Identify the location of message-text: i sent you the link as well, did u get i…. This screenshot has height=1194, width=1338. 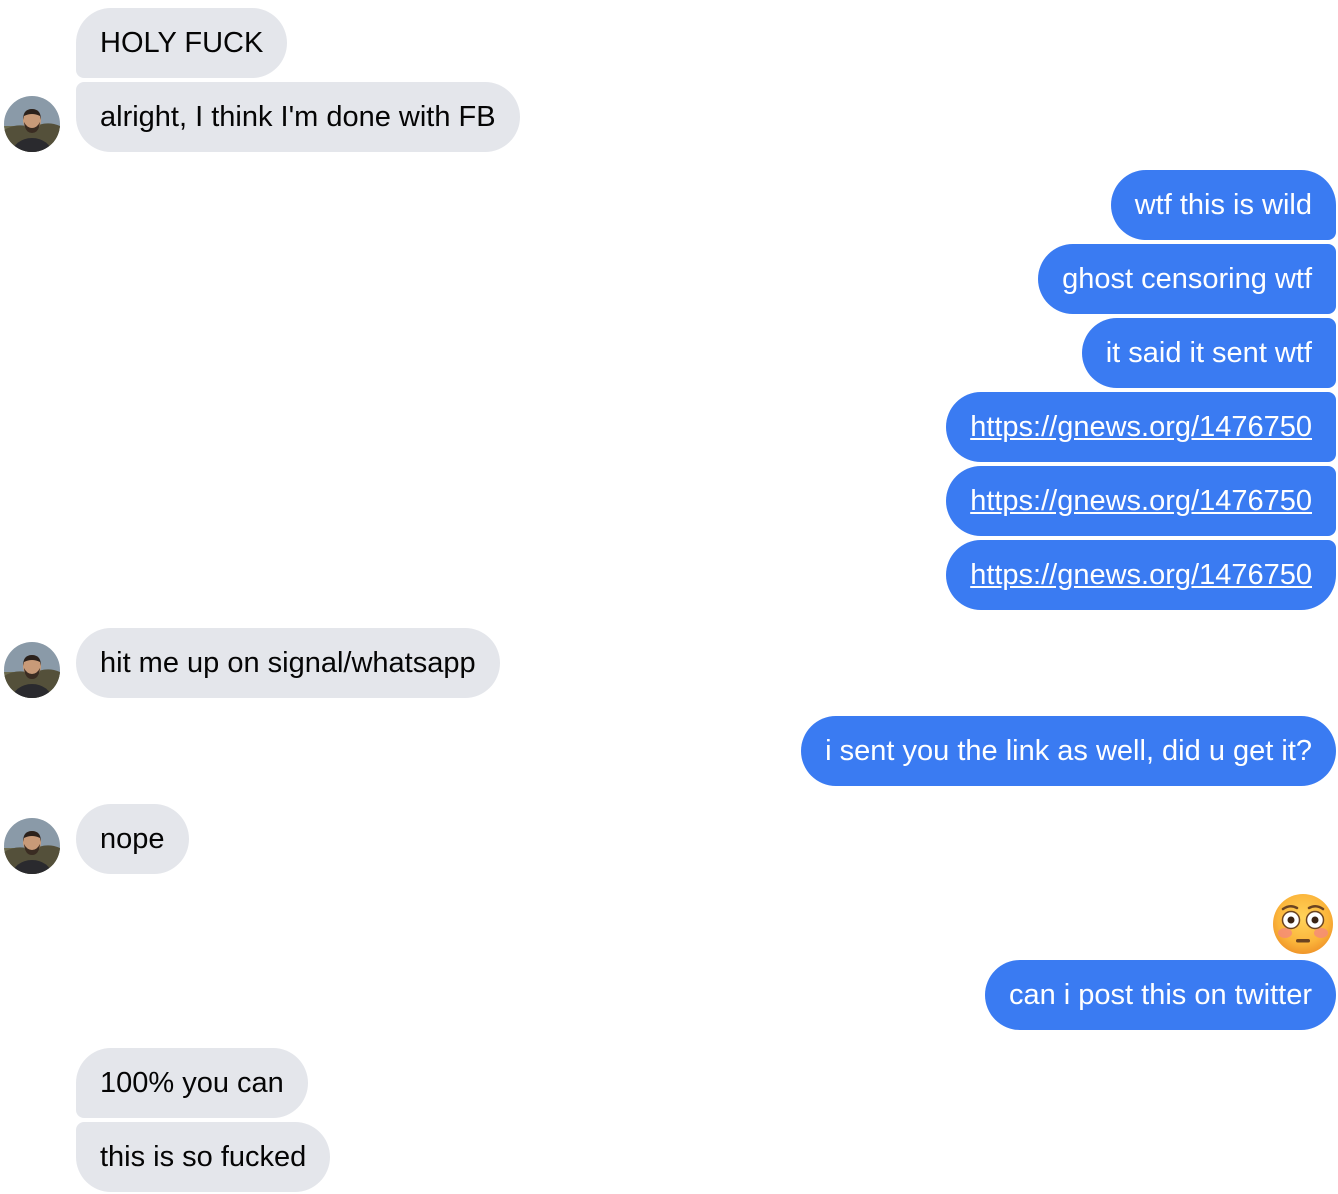
(1068, 750).